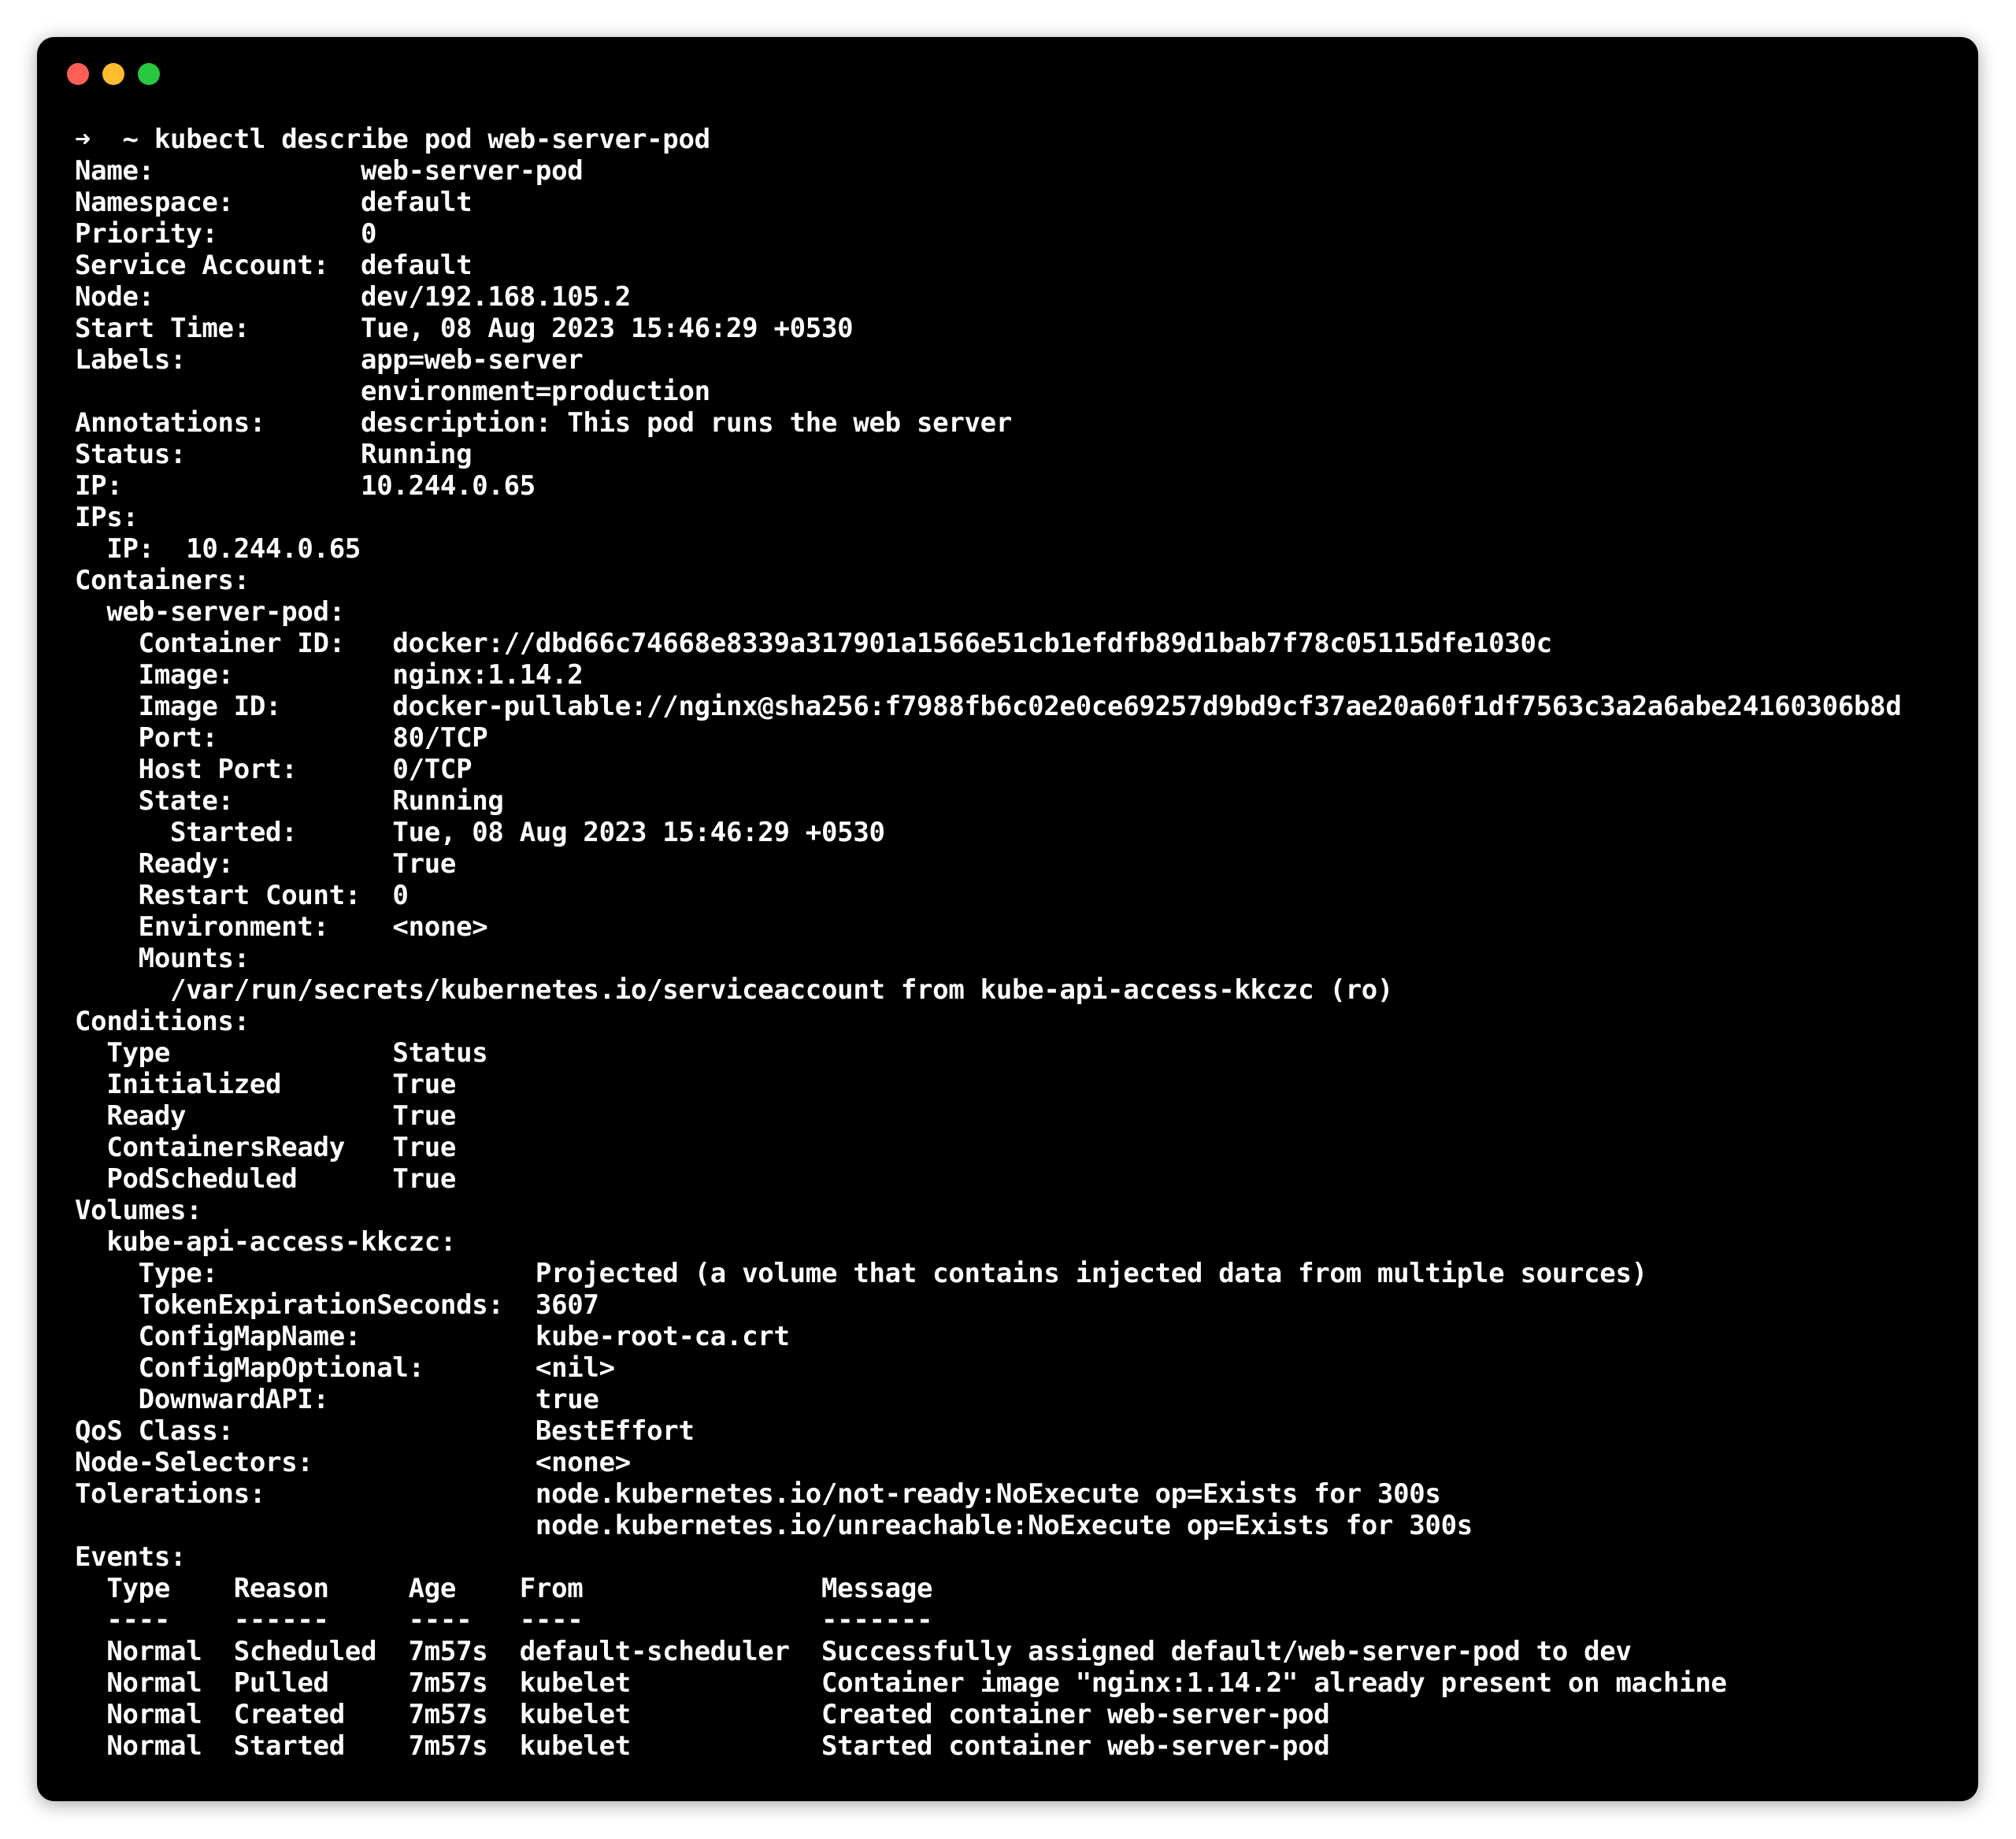  Describe the element at coordinates (353, 297) in the screenshot. I see `output-line: Node: dev/192.168.105.2` at that location.